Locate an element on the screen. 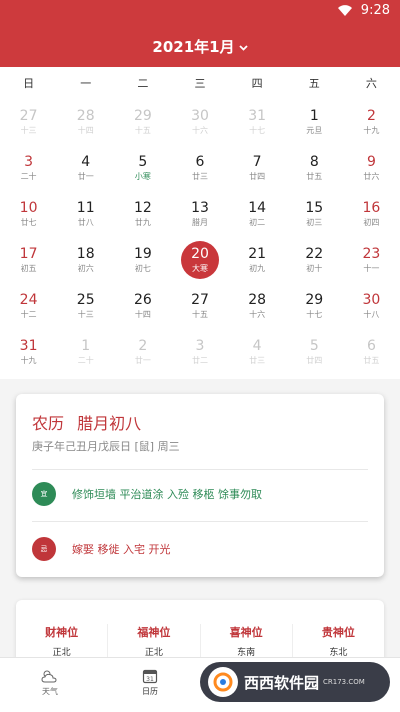 This screenshot has width=400, height=712. day-cell: 31 十九 is located at coordinates (28, 352).